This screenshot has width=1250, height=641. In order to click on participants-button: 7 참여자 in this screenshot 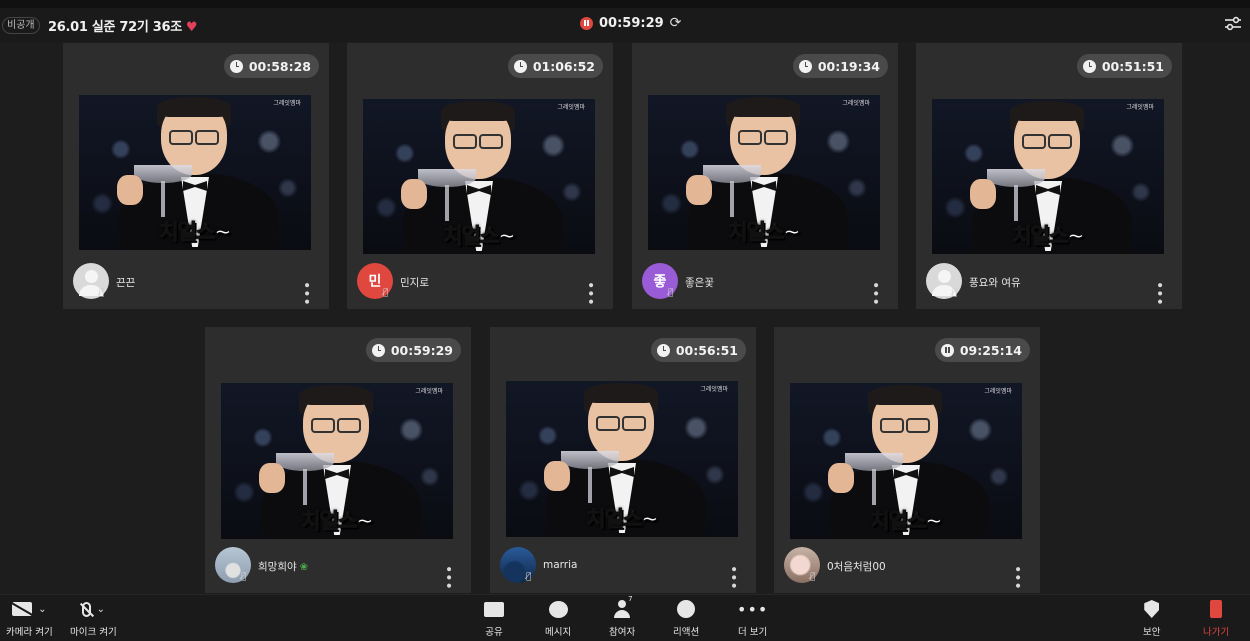, I will do `click(622, 616)`.